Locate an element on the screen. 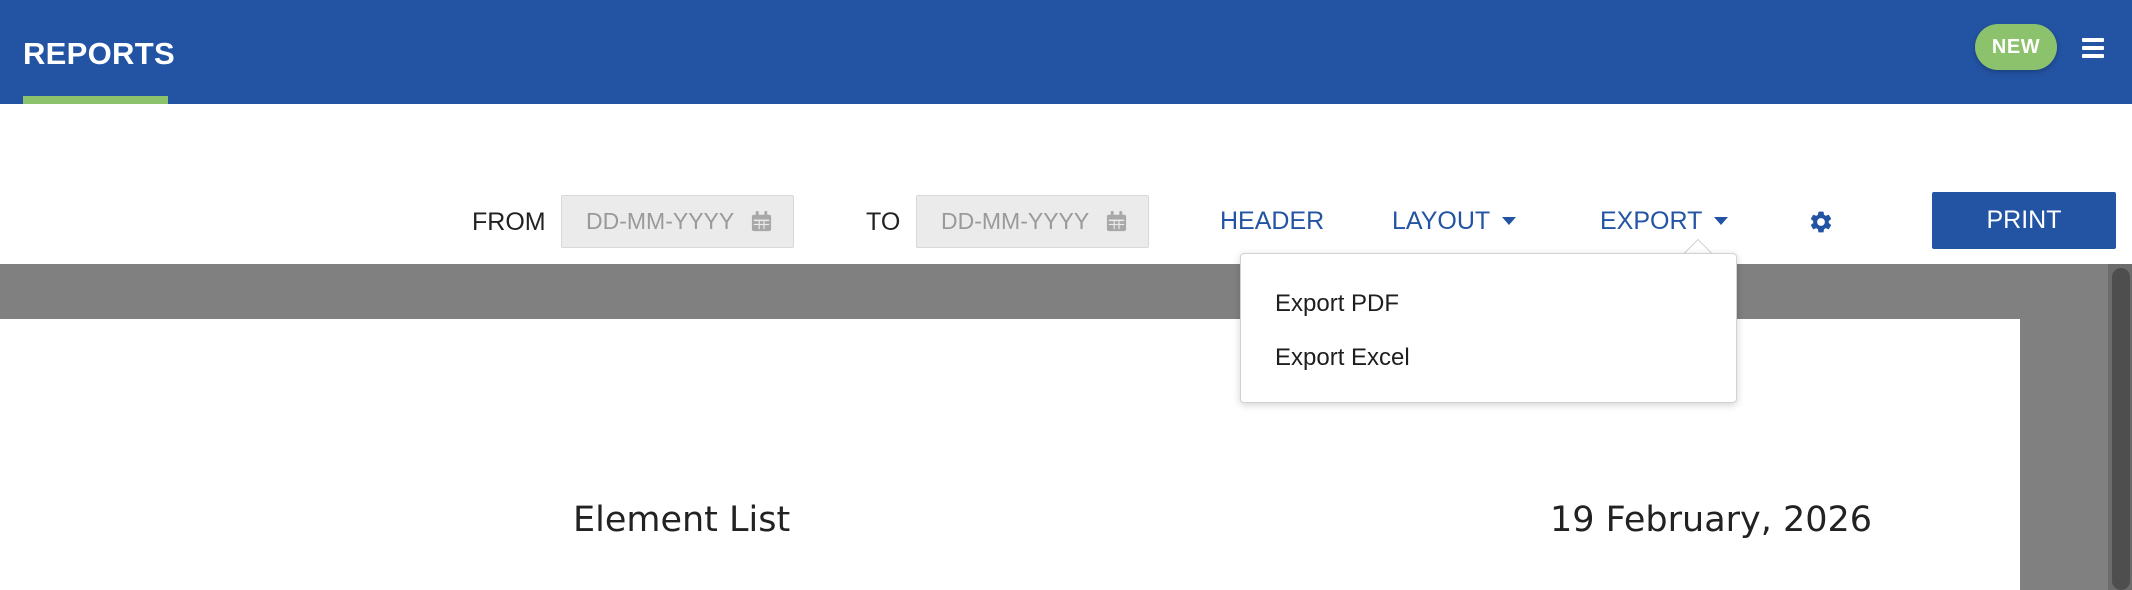 The image size is (2132, 590). print-button: PRINT is located at coordinates (2024, 220).